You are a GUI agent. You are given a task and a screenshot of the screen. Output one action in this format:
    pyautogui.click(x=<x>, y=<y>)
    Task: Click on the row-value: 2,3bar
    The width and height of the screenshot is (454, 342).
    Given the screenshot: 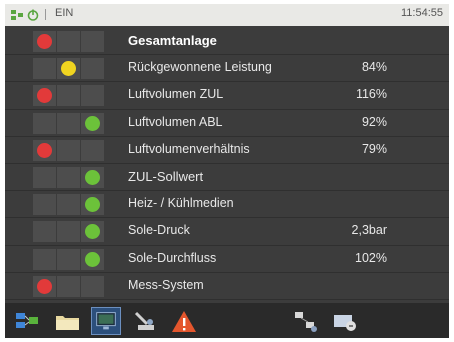 What is the action you would take?
    pyautogui.click(x=369, y=230)
    